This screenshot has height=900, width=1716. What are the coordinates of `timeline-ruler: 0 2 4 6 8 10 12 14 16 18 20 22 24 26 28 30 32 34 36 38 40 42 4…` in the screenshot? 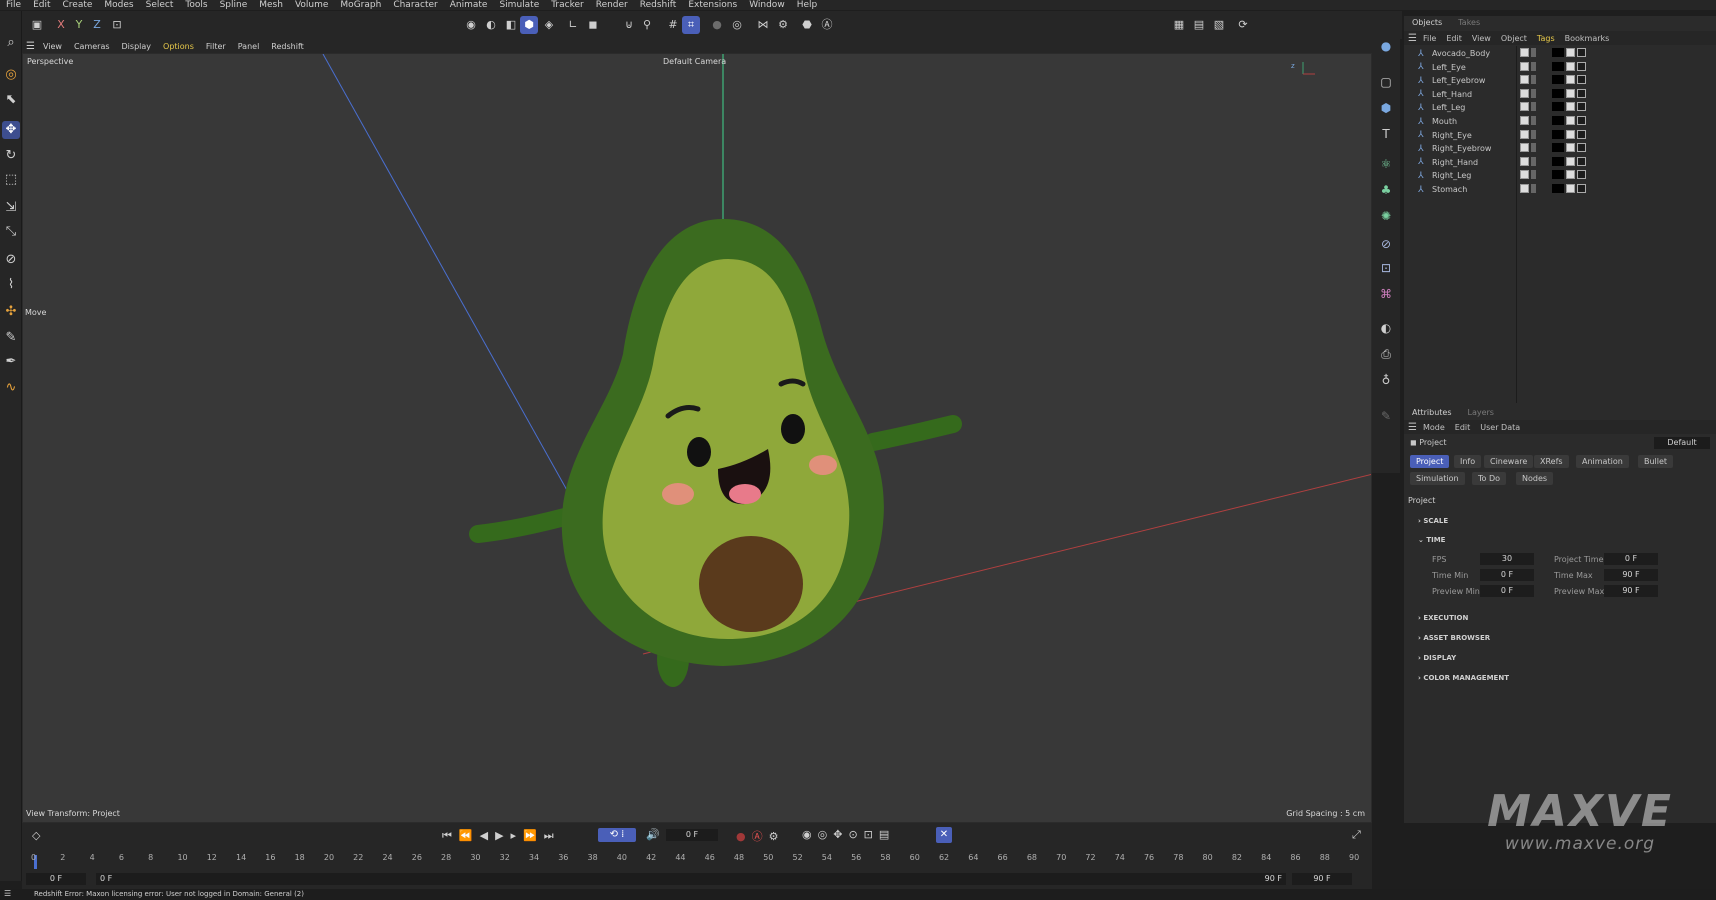 It's located at (695, 859).